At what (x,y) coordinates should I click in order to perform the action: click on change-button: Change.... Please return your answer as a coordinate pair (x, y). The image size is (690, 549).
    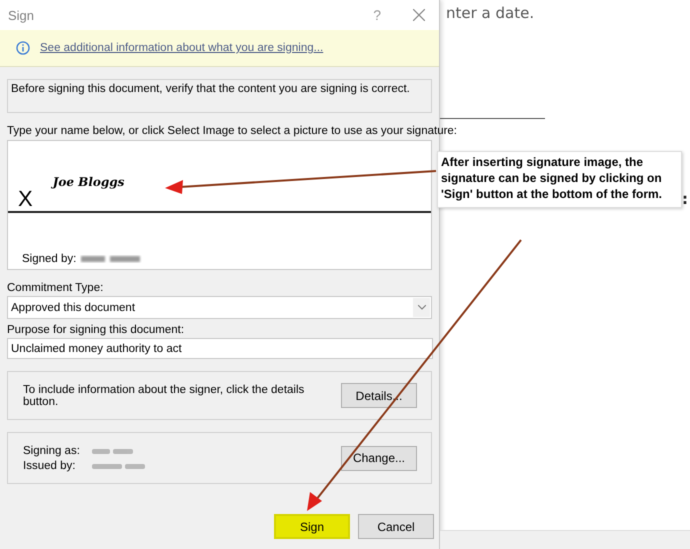
    Looking at the image, I should click on (379, 458).